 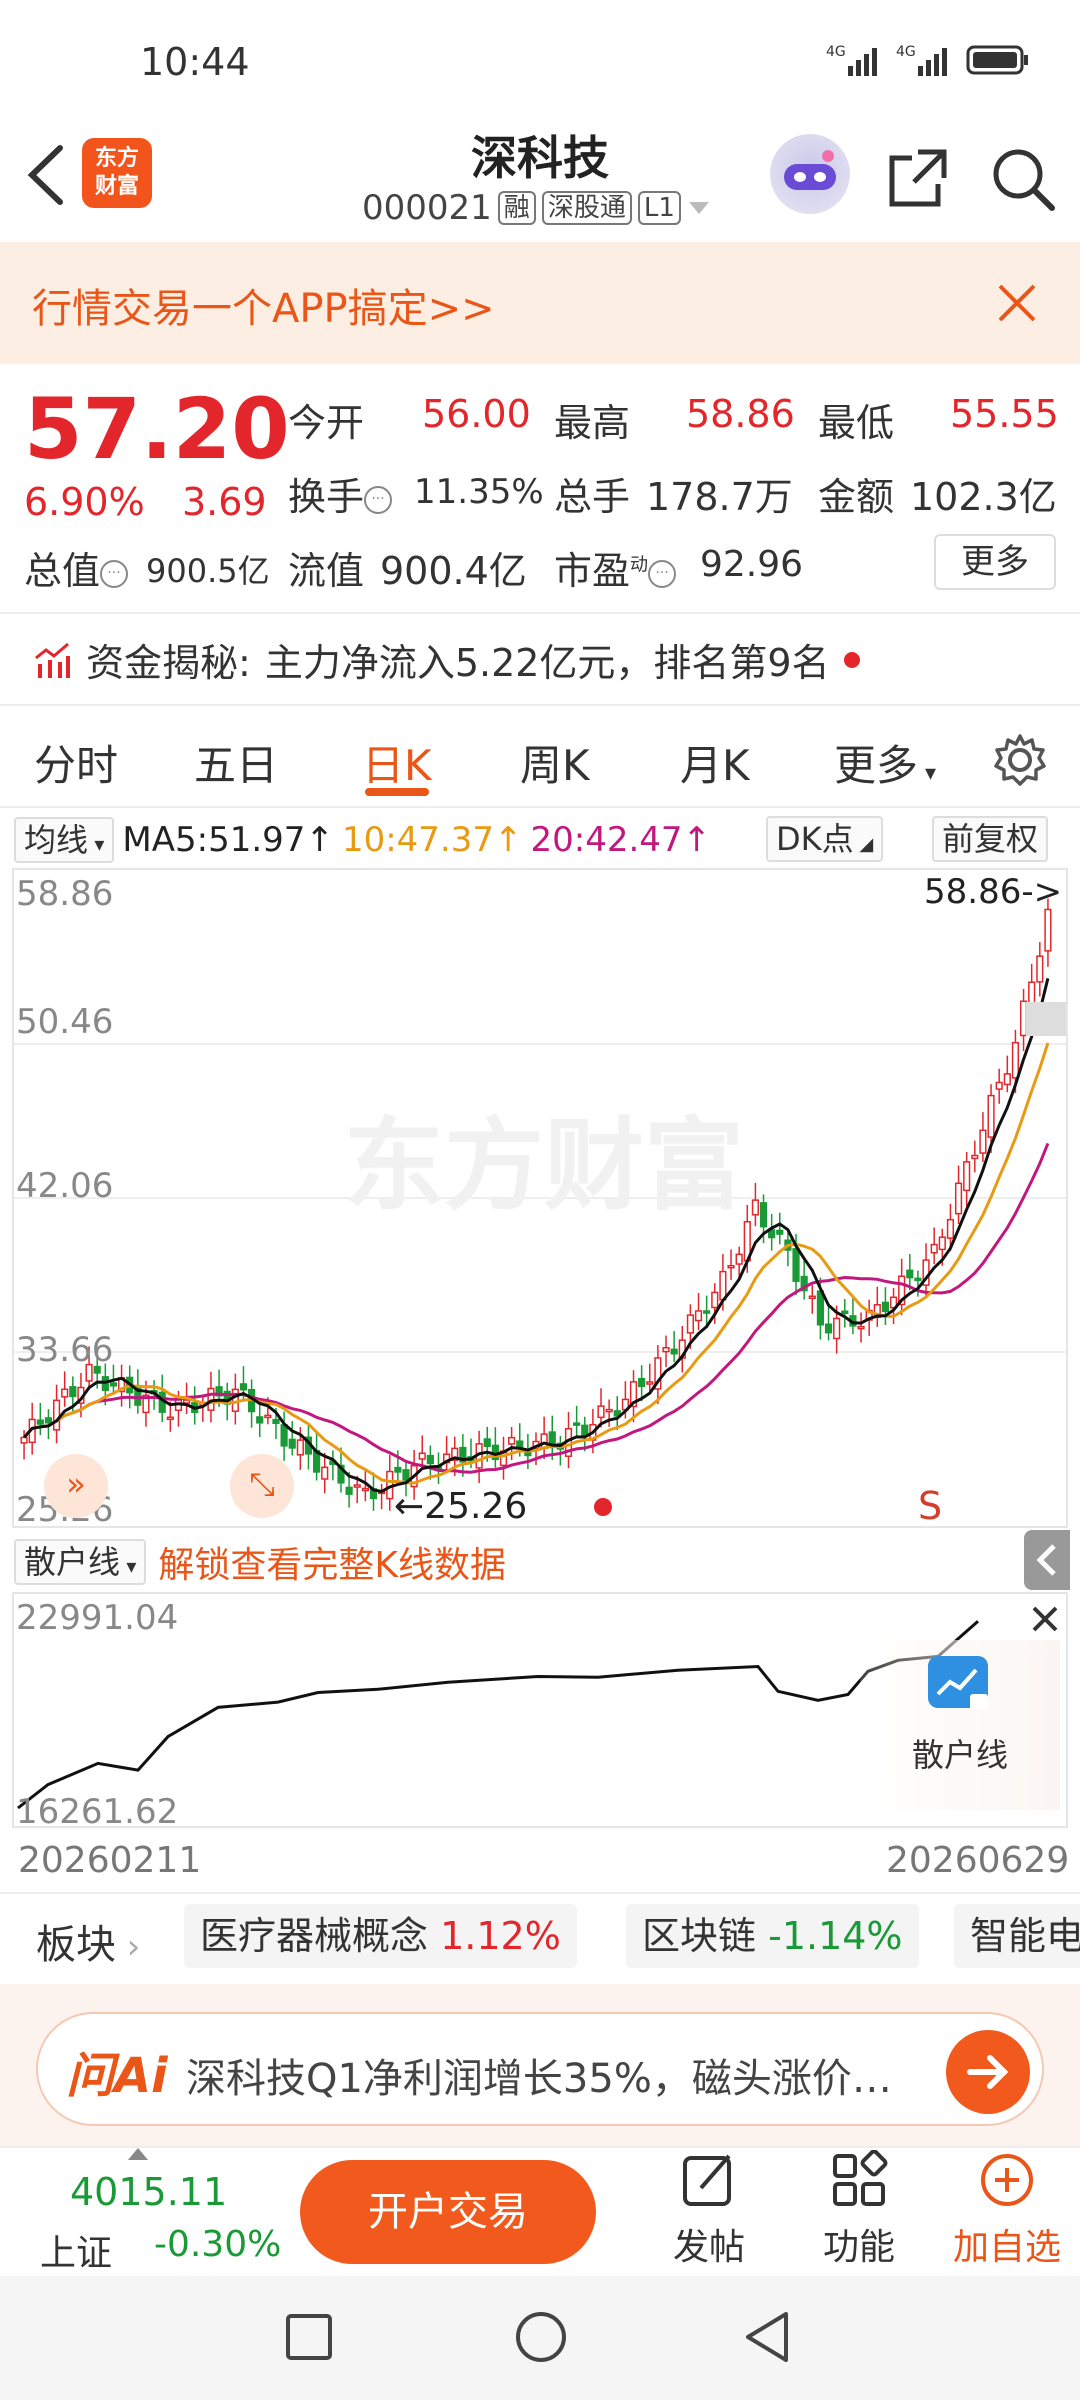 I want to click on y-label-1: 58.86, so click(x=65, y=894).